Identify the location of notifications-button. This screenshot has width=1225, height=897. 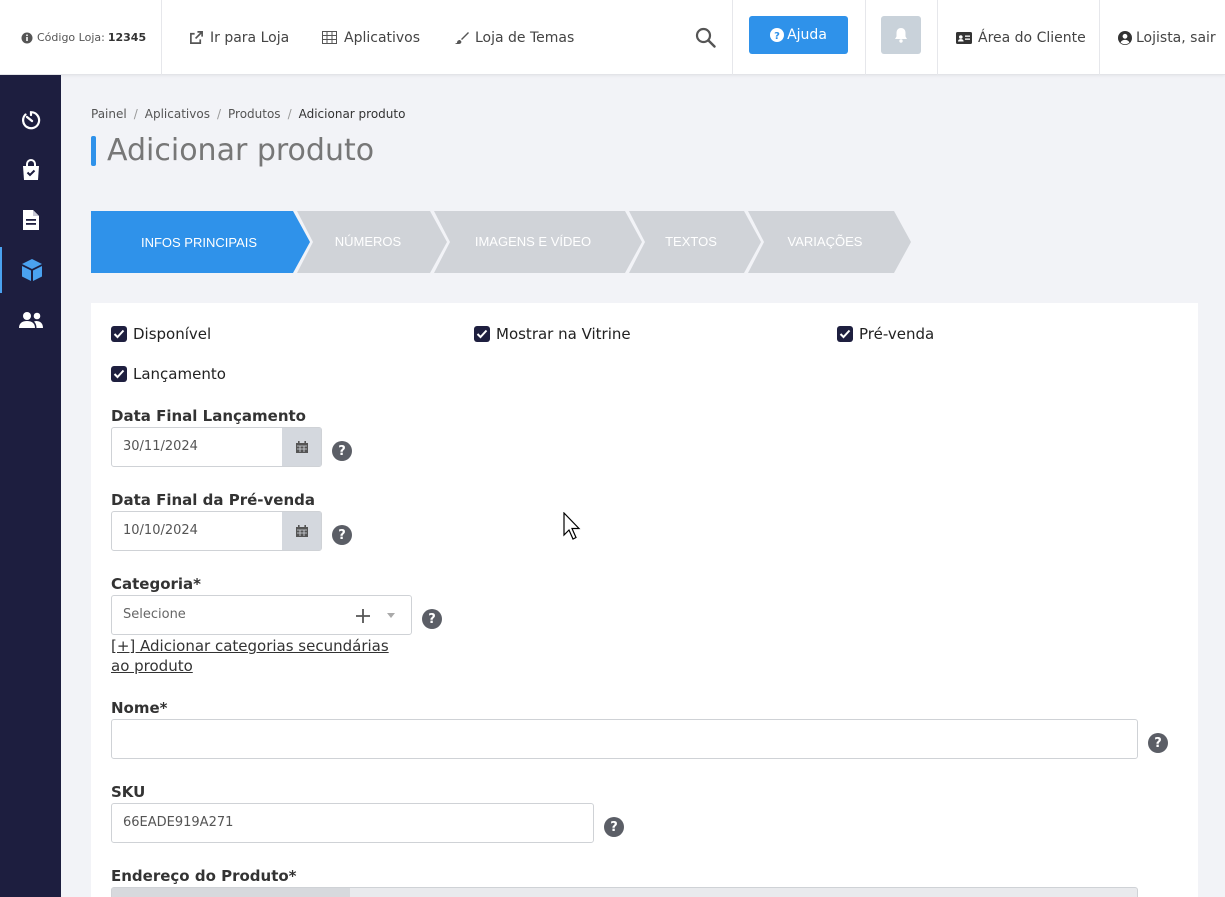
(901, 35).